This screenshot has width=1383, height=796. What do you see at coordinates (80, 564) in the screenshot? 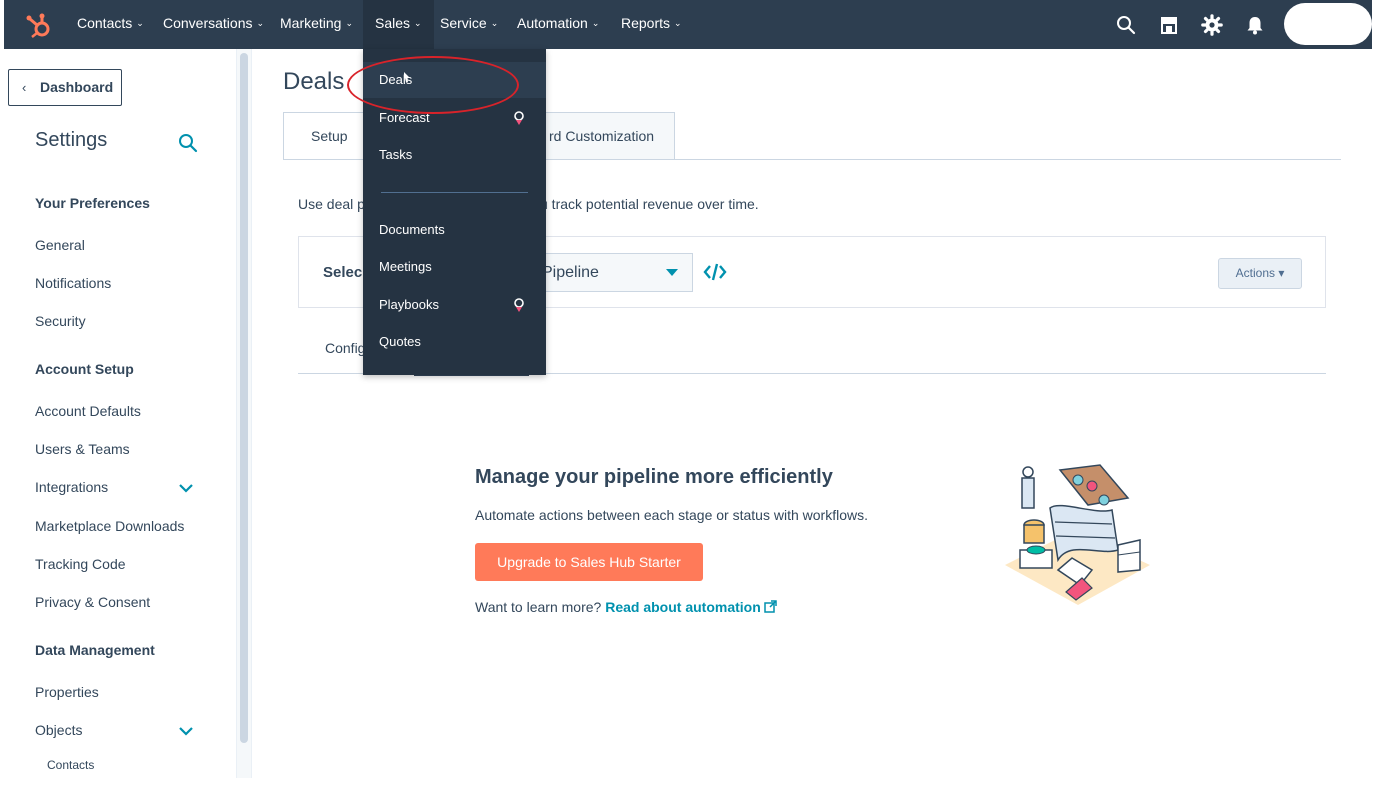
I see `sidebar-item-tracking-code: Tracking Code` at bounding box center [80, 564].